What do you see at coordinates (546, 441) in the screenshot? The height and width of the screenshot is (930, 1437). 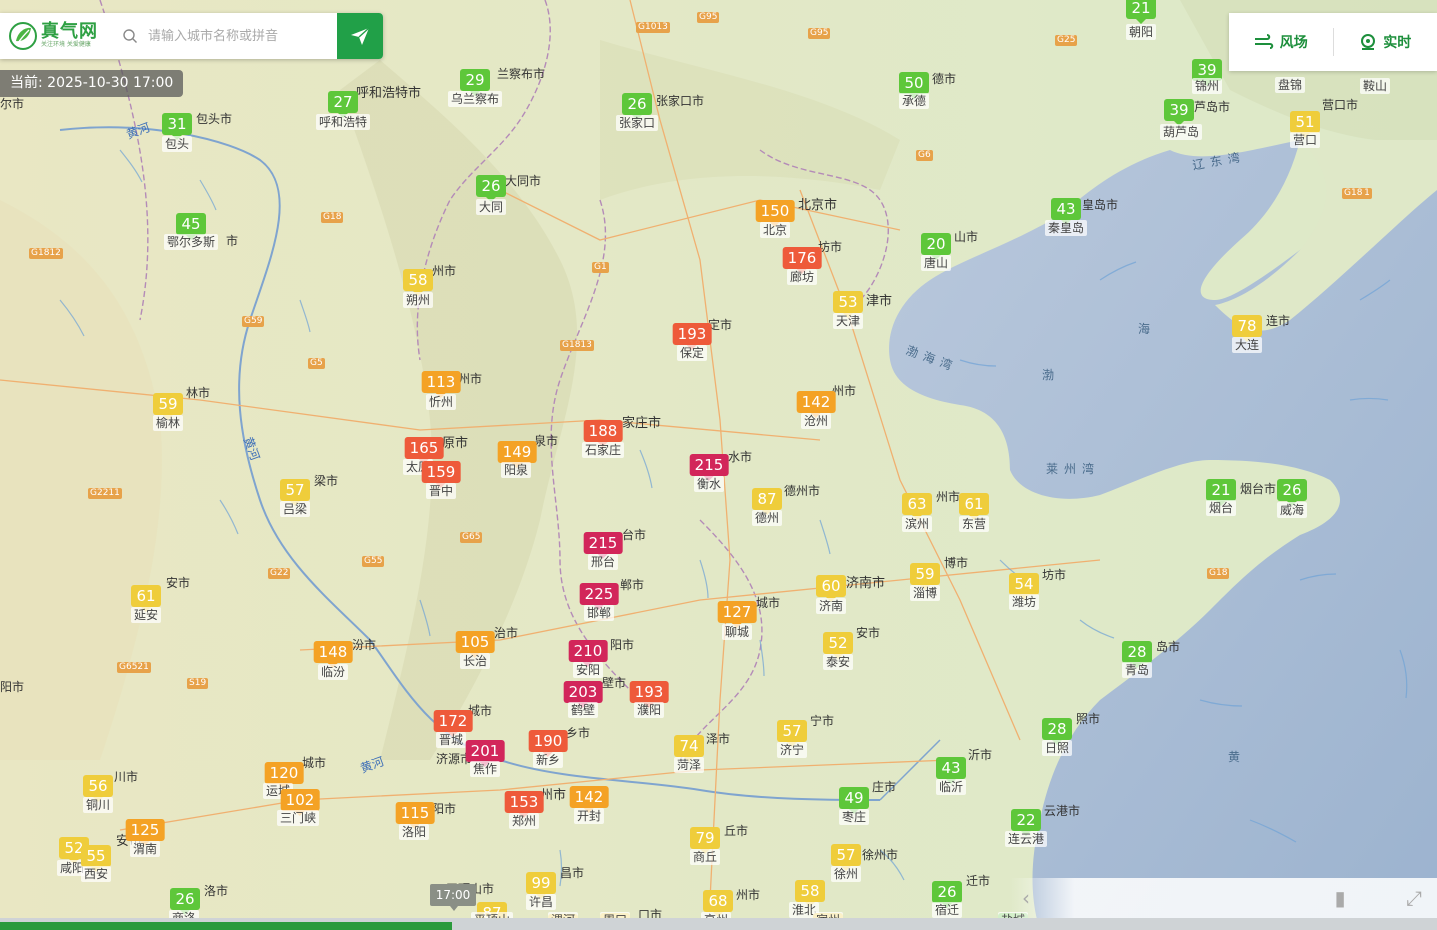 I see `city-text-yangquan: 泉市` at bounding box center [546, 441].